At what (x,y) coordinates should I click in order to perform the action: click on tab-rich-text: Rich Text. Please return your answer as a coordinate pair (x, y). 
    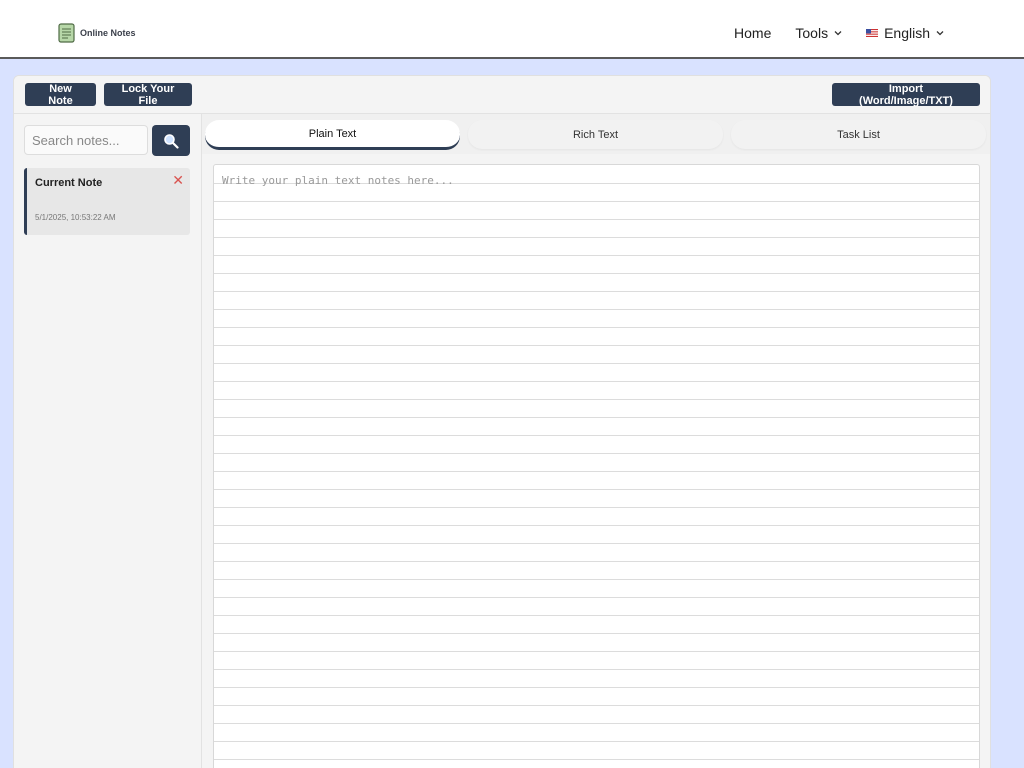
    Looking at the image, I should click on (595, 134).